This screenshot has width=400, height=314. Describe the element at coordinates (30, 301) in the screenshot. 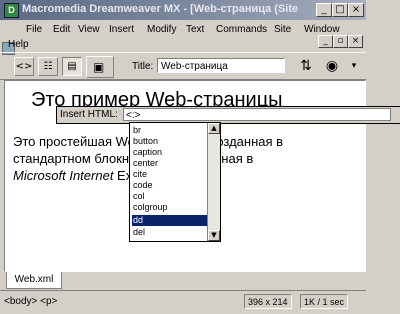

I see `tag-selector: <body> <p>` at that location.